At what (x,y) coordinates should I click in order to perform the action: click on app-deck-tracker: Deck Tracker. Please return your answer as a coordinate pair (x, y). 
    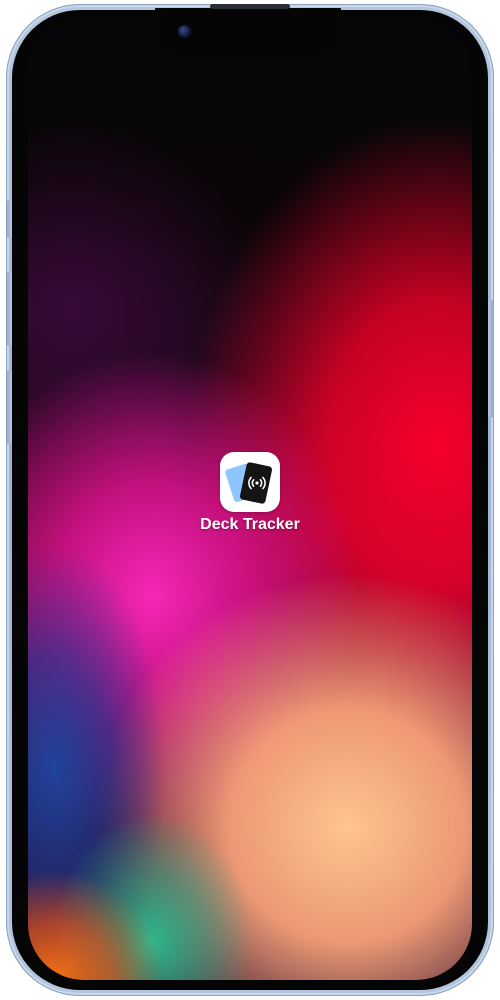
    Looking at the image, I should click on (250, 495).